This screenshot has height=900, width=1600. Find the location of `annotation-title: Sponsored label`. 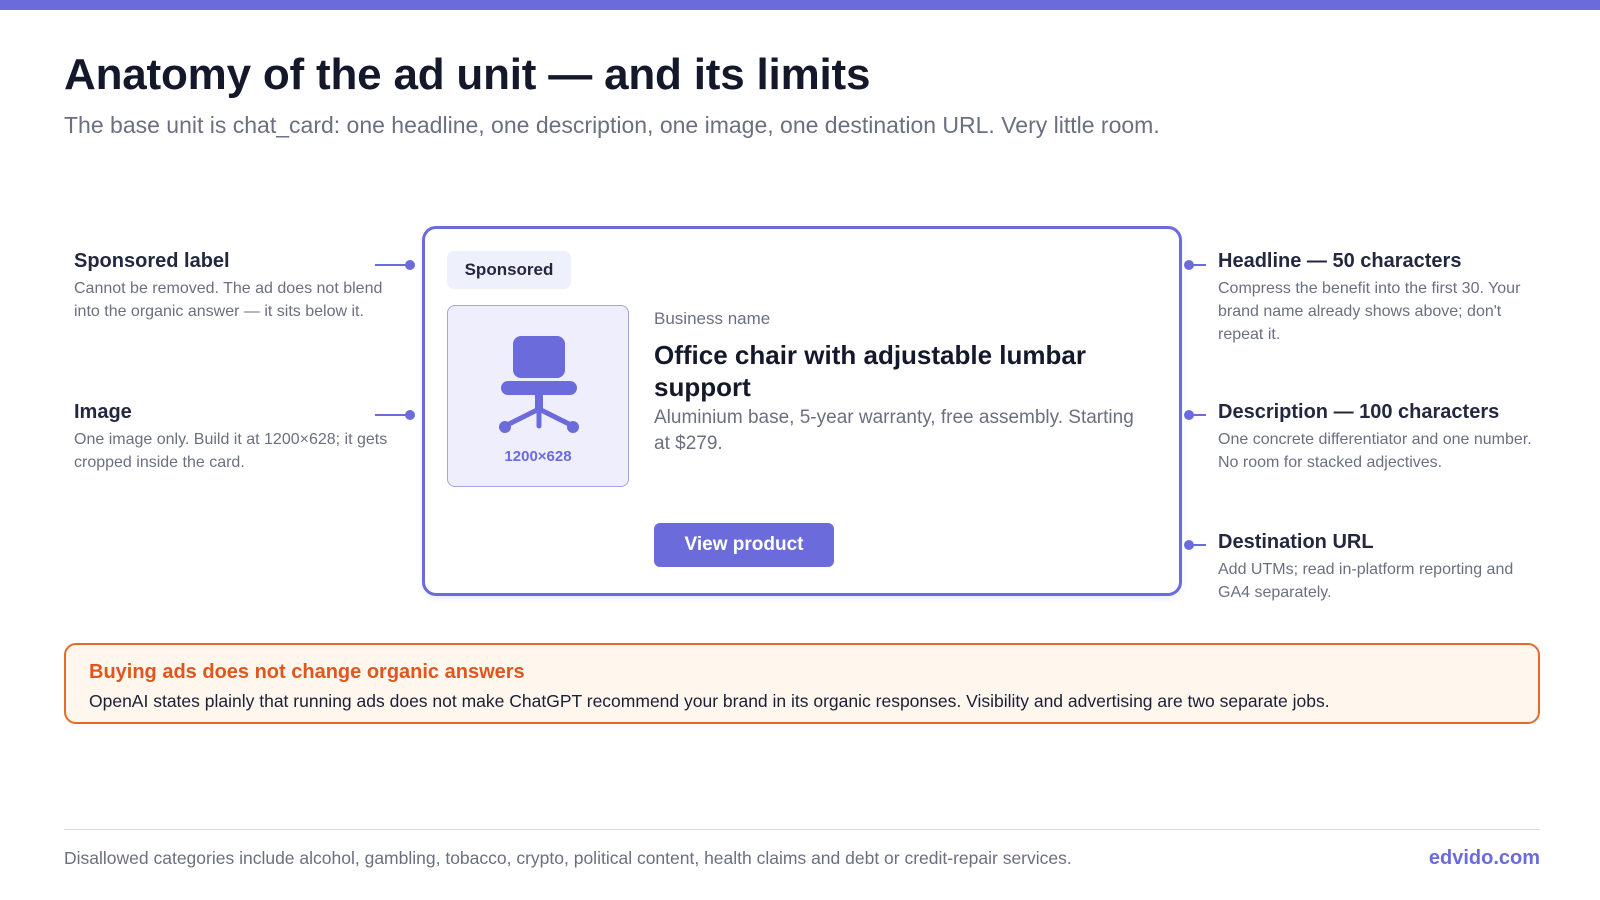

annotation-title: Sponsored label is located at coordinates (152, 261).